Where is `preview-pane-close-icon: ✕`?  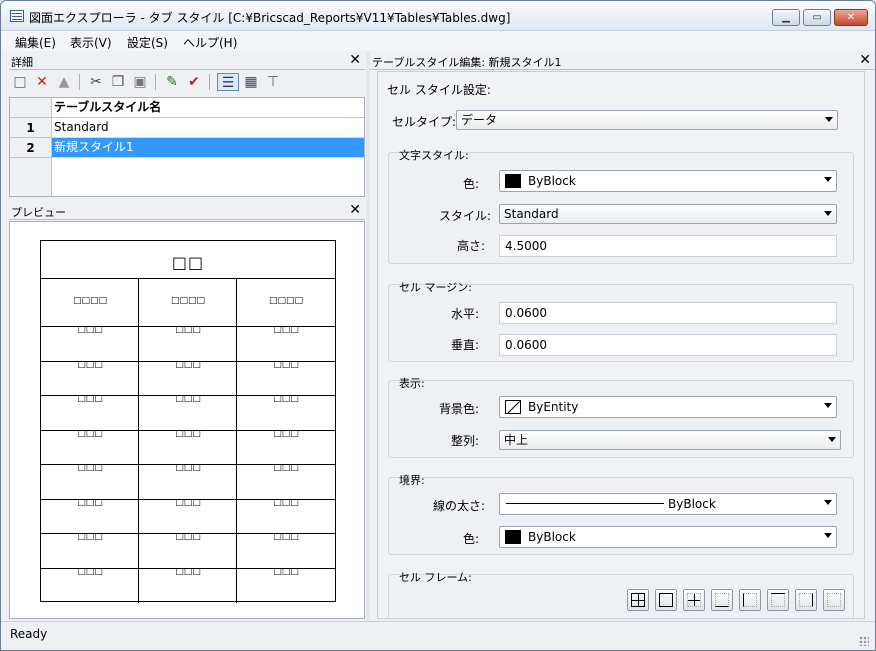
preview-pane-close-icon: ✕ is located at coordinates (355, 210).